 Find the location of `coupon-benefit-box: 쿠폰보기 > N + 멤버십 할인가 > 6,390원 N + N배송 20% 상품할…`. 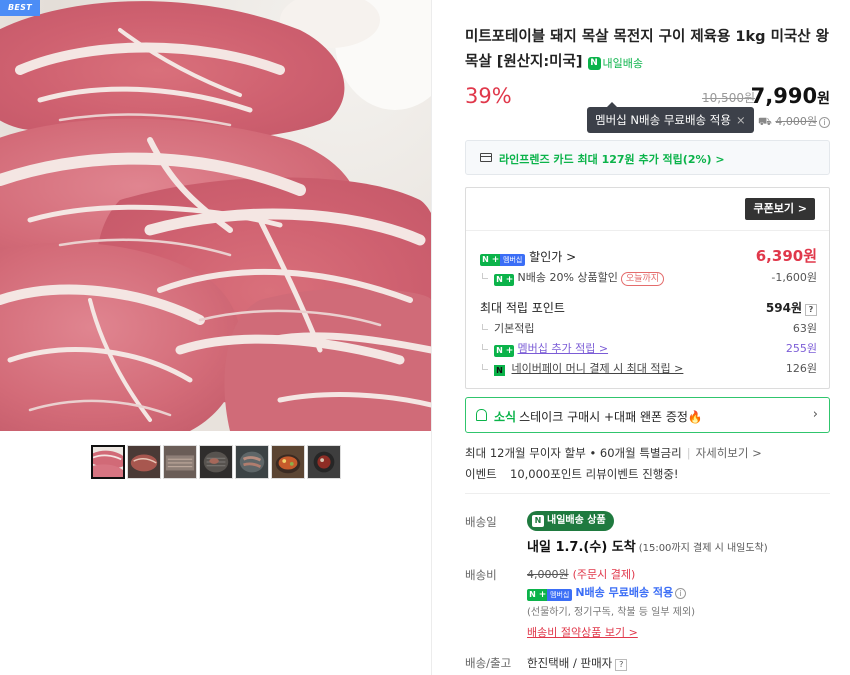

coupon-benefit-box: 쿠폰보기 > N + 멤버십 할인가 > 6,390원 N + N배송 20% 상품할… is located at coordinates (647, 288).